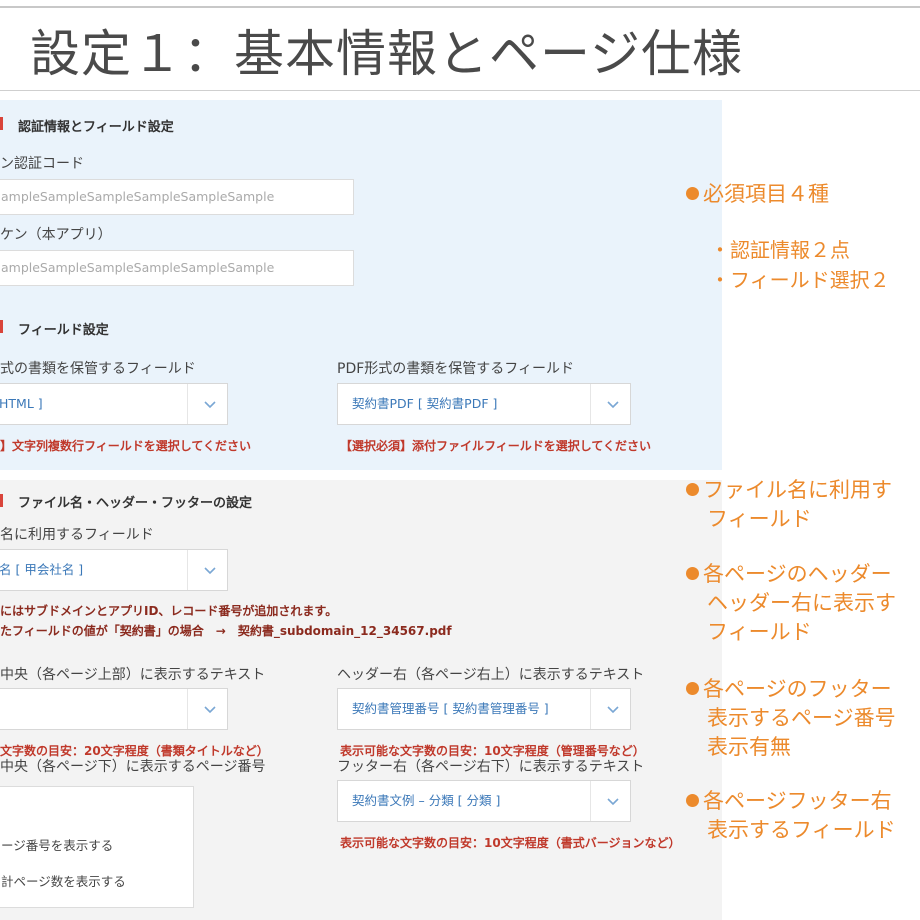 The image size is (920, 920). Describe the element at coordinates (800, 280) in the screenshot. I see `annotation-field-select: ・フィールド選択２` at that location.